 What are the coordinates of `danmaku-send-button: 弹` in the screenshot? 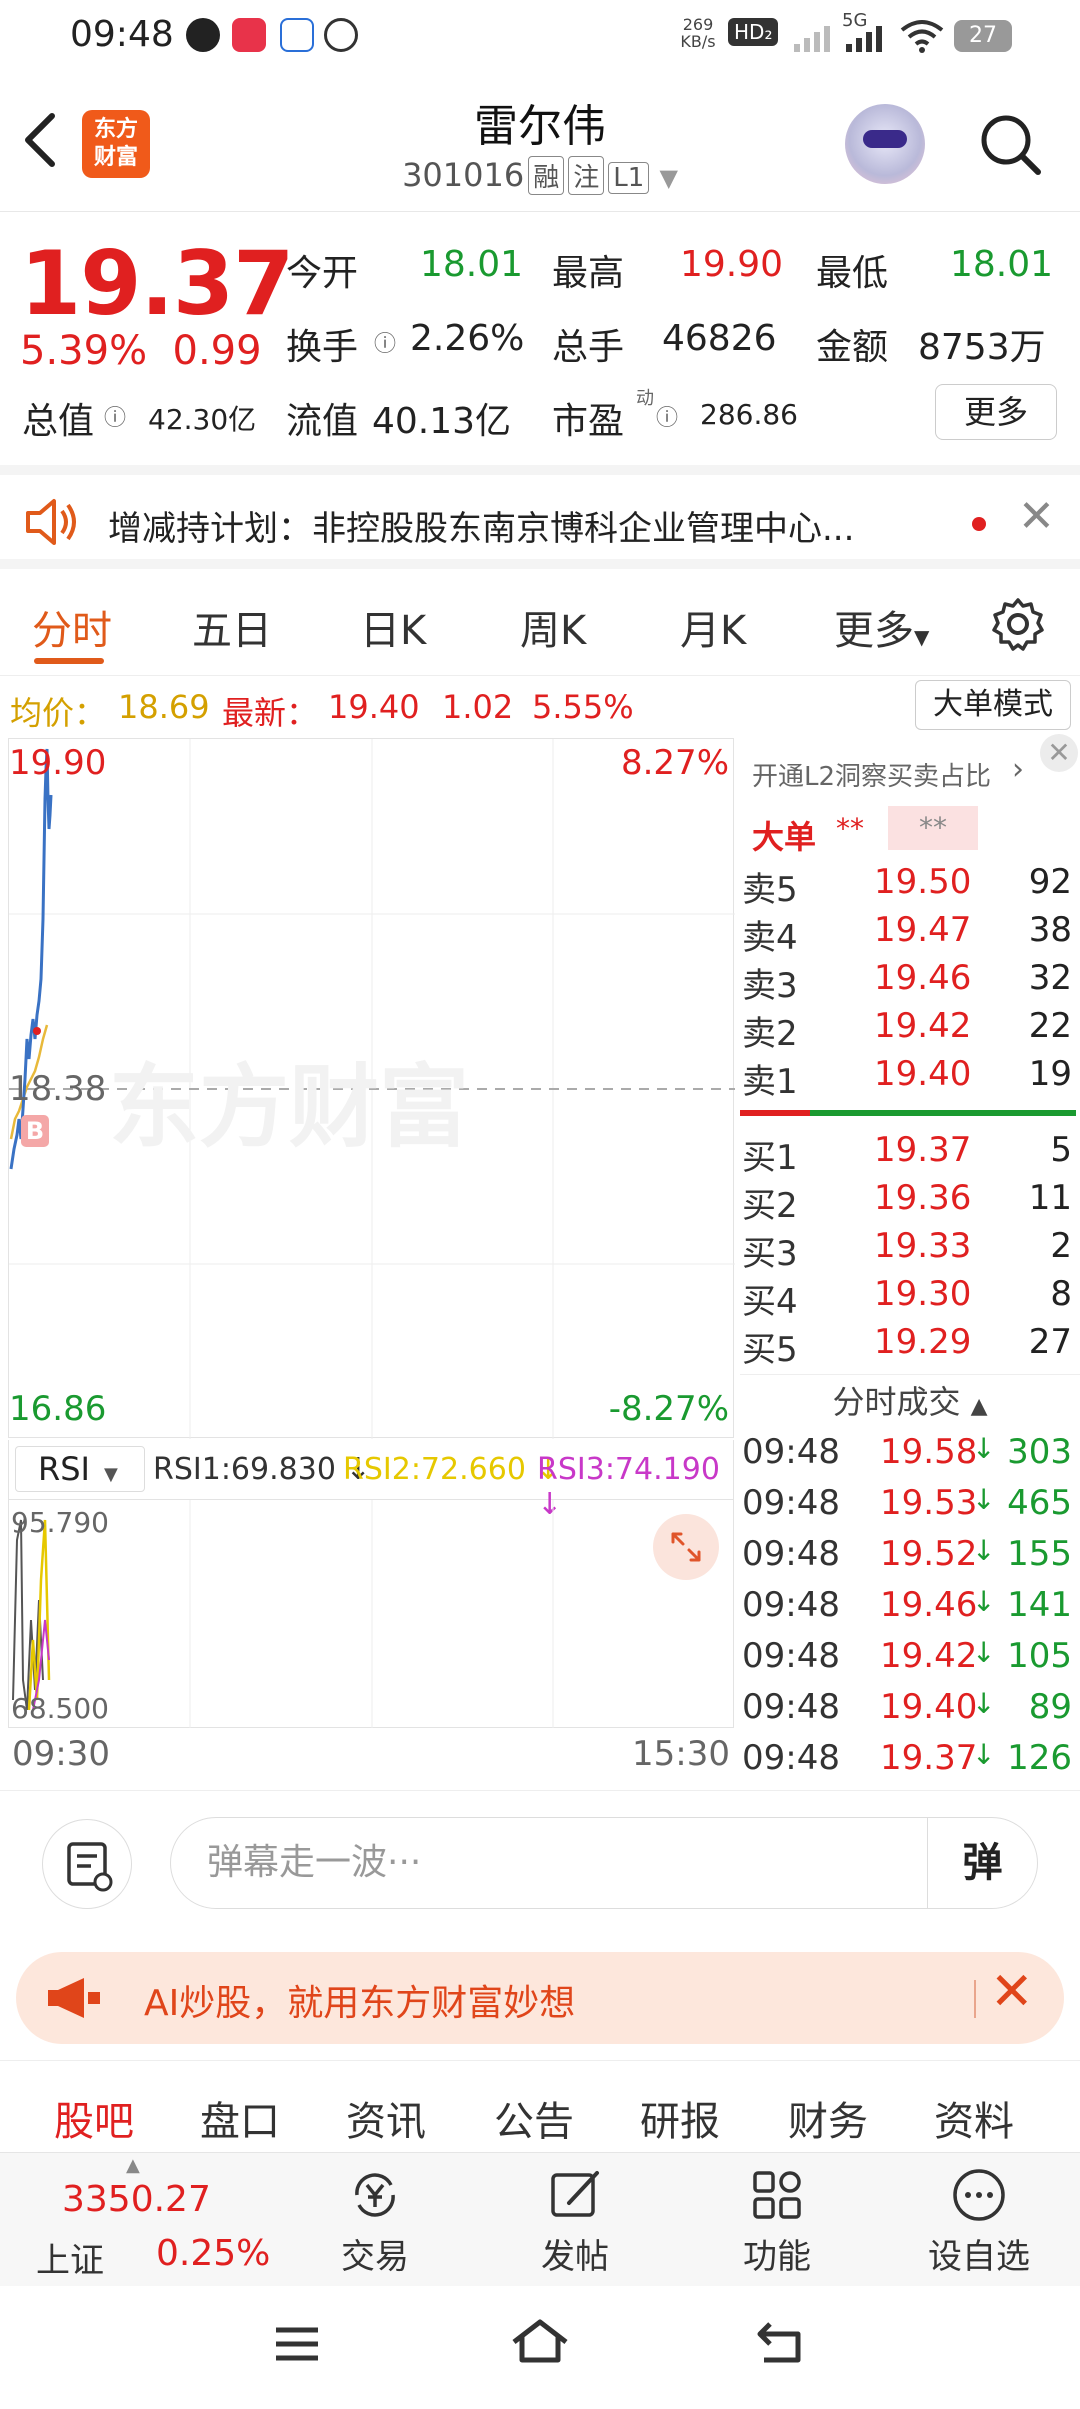 It's located at (982, 1863).